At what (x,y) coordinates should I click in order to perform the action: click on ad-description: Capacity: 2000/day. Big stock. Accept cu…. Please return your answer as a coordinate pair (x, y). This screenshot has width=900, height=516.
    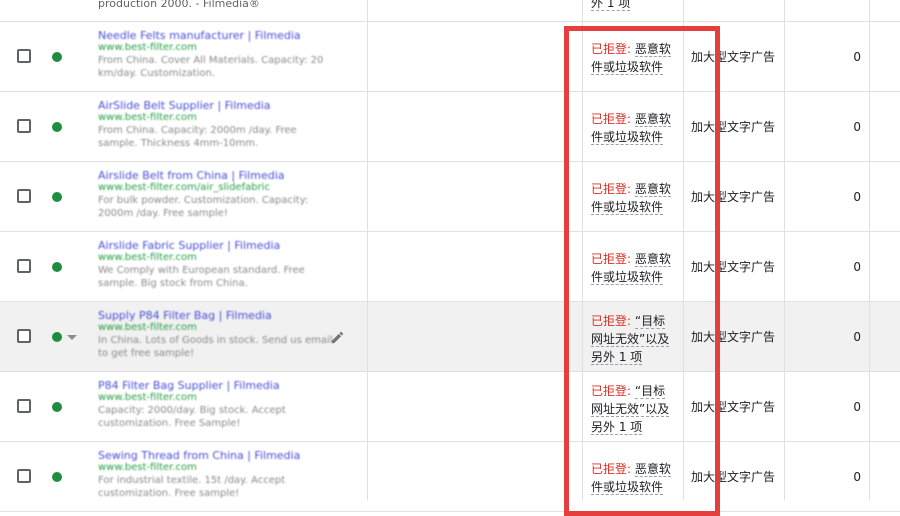
    Looking at the image, I should click on (192, 417).